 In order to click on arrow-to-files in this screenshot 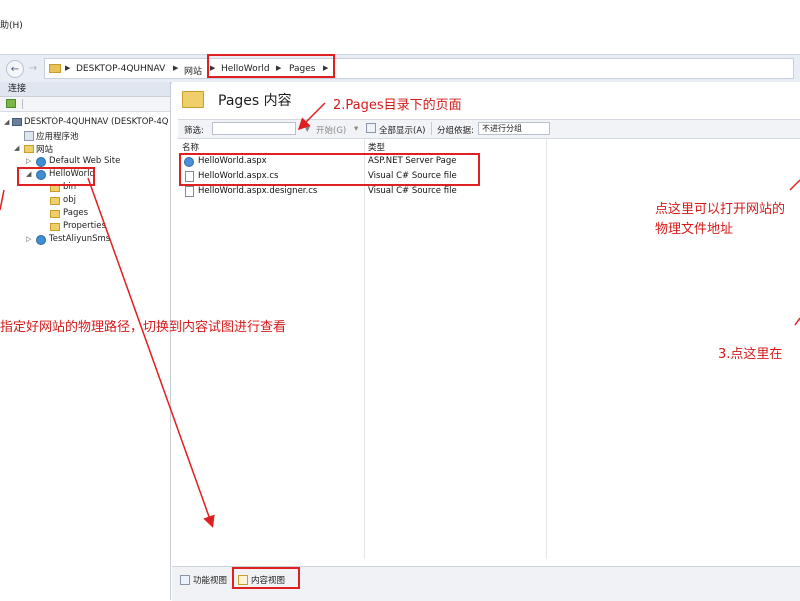, I will do `click(311, 116)`.